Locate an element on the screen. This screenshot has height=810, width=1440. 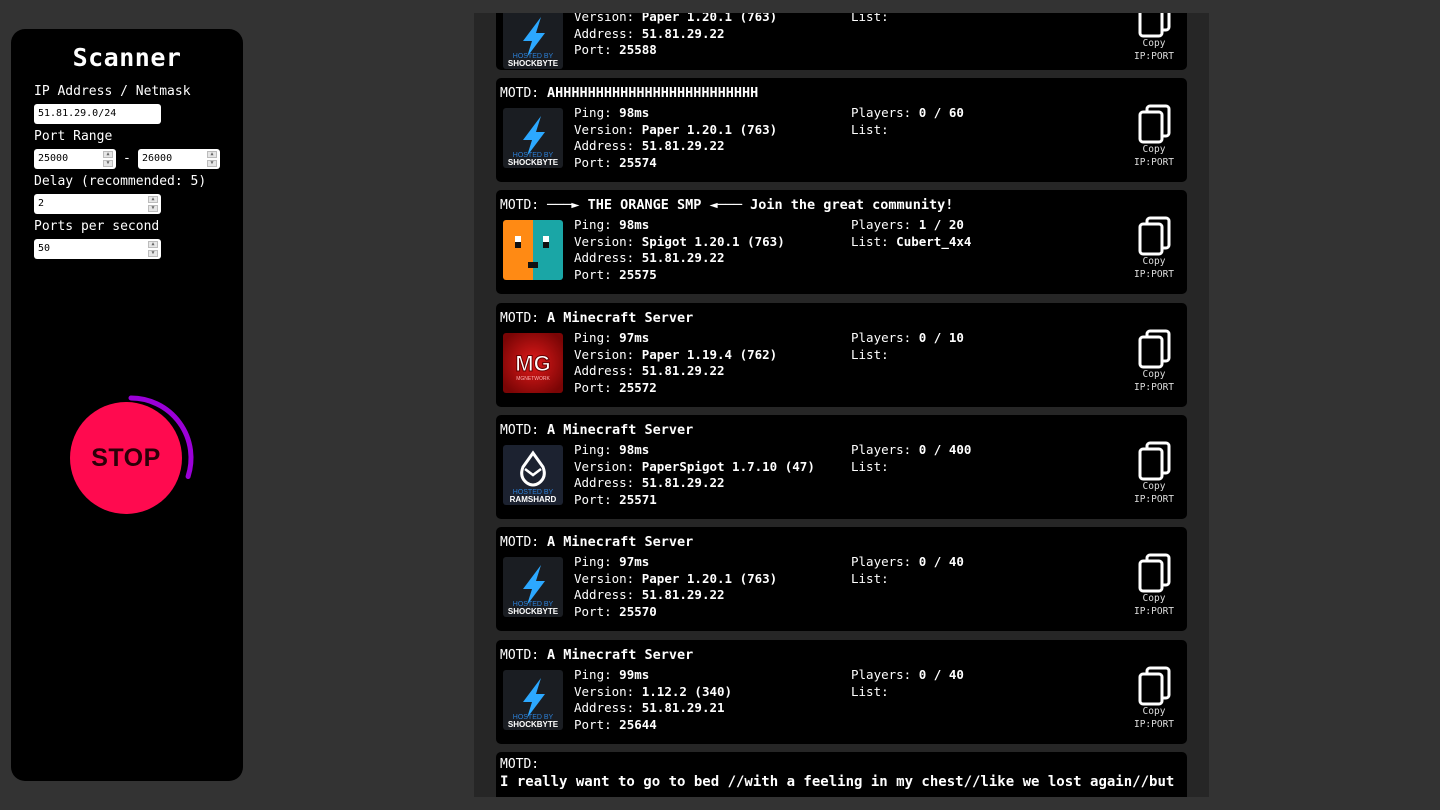
port-row: Port: 25575 is located at coordinates (679, 275).